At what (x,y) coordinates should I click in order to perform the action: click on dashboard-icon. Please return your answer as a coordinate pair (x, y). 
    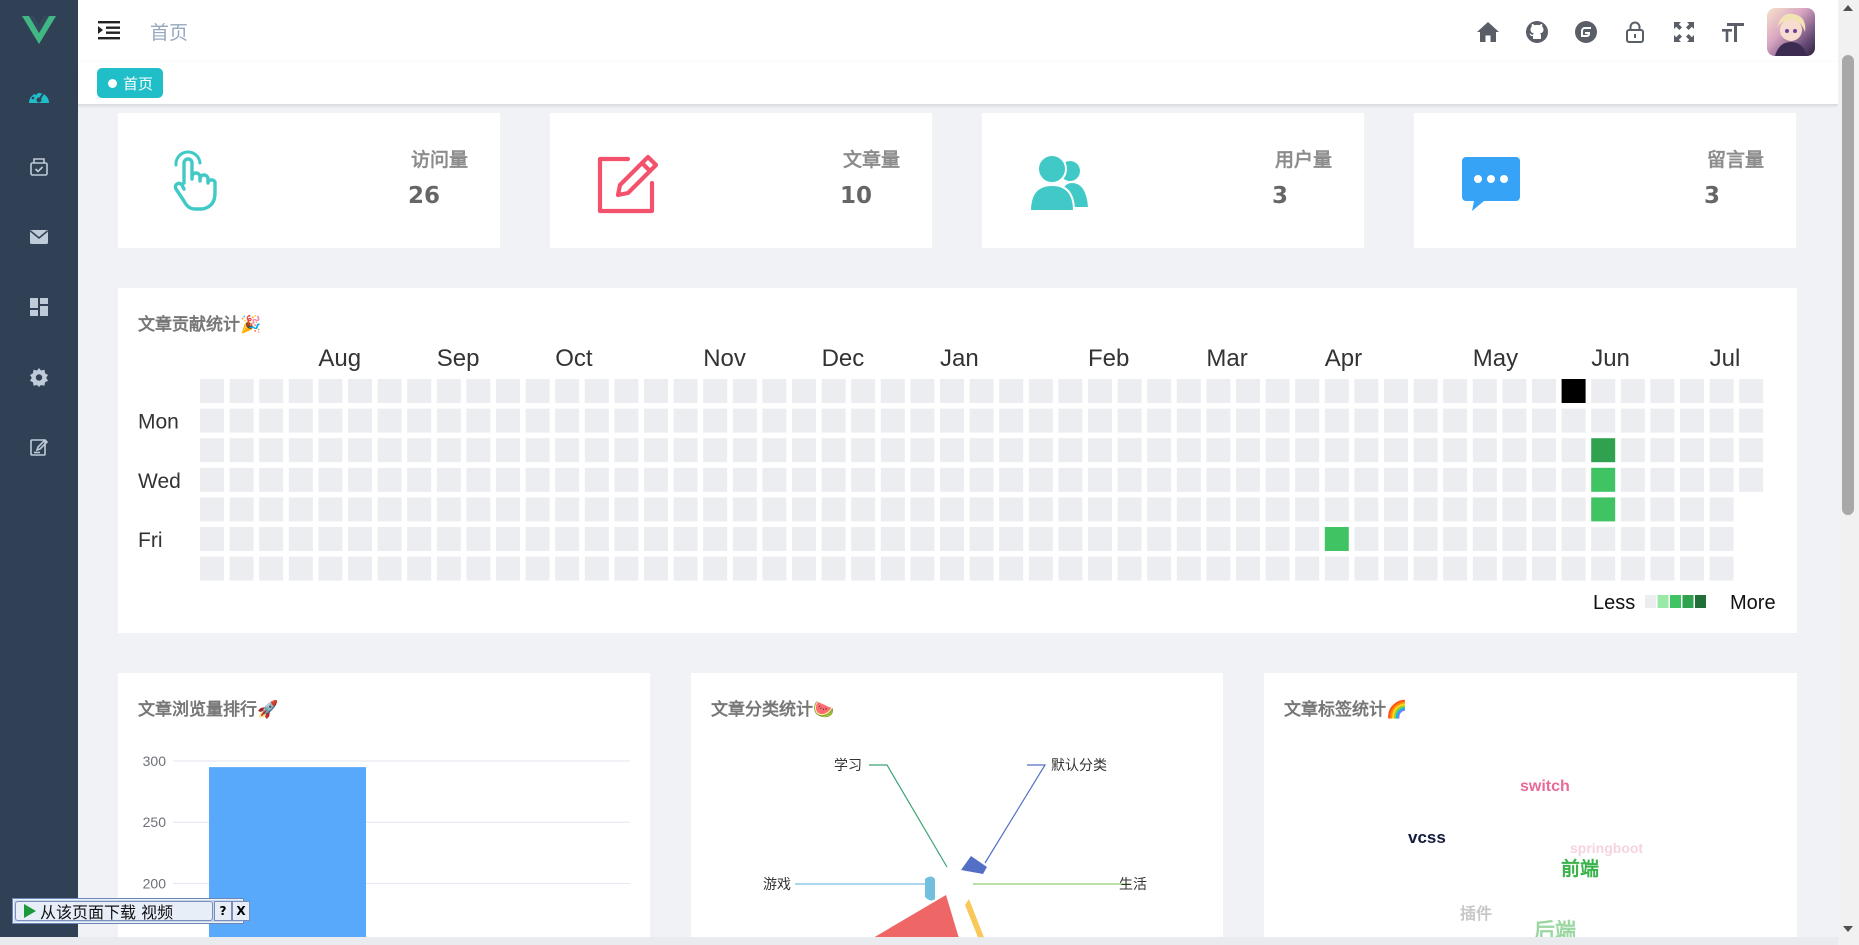
    Looking at the image, I should click on (39, 97).